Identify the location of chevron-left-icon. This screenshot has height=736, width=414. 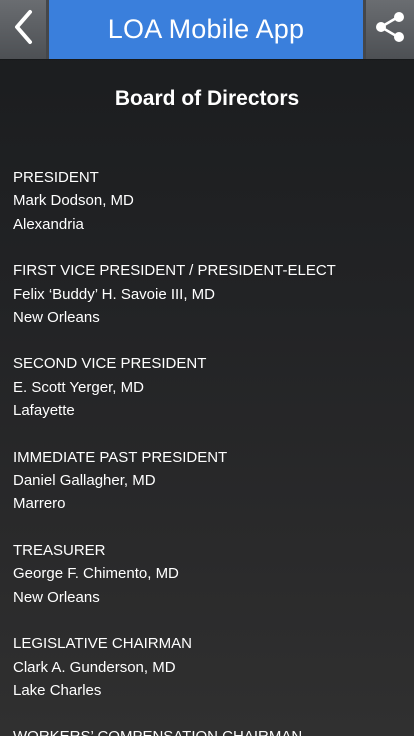
(23, 29).